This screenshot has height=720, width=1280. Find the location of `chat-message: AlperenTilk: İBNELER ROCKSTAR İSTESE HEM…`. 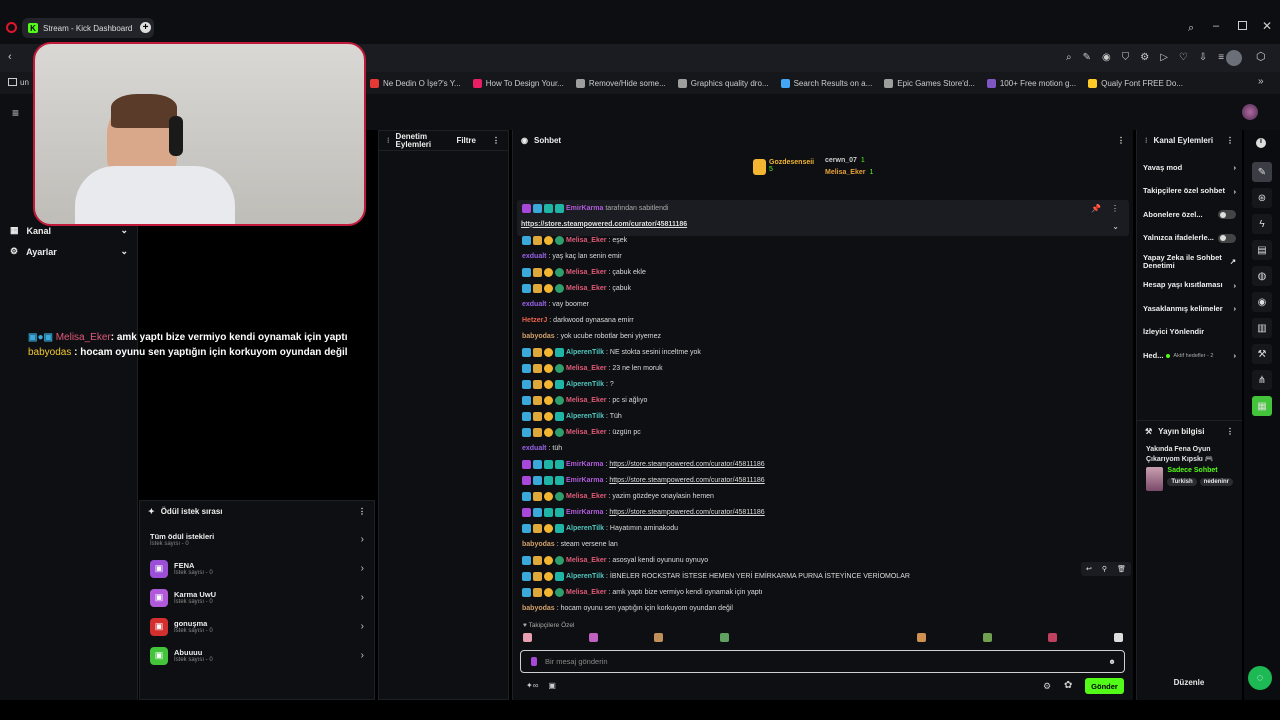

chat-message: AlperenTilk: İBNELER ROCKSTAR İSTESE HEM… is located at coordinates (823, 576).